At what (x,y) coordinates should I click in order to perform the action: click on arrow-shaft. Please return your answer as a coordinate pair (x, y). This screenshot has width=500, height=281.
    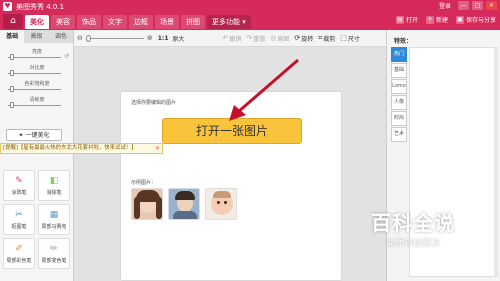
    Looking at the image, I should click on (268, 86).